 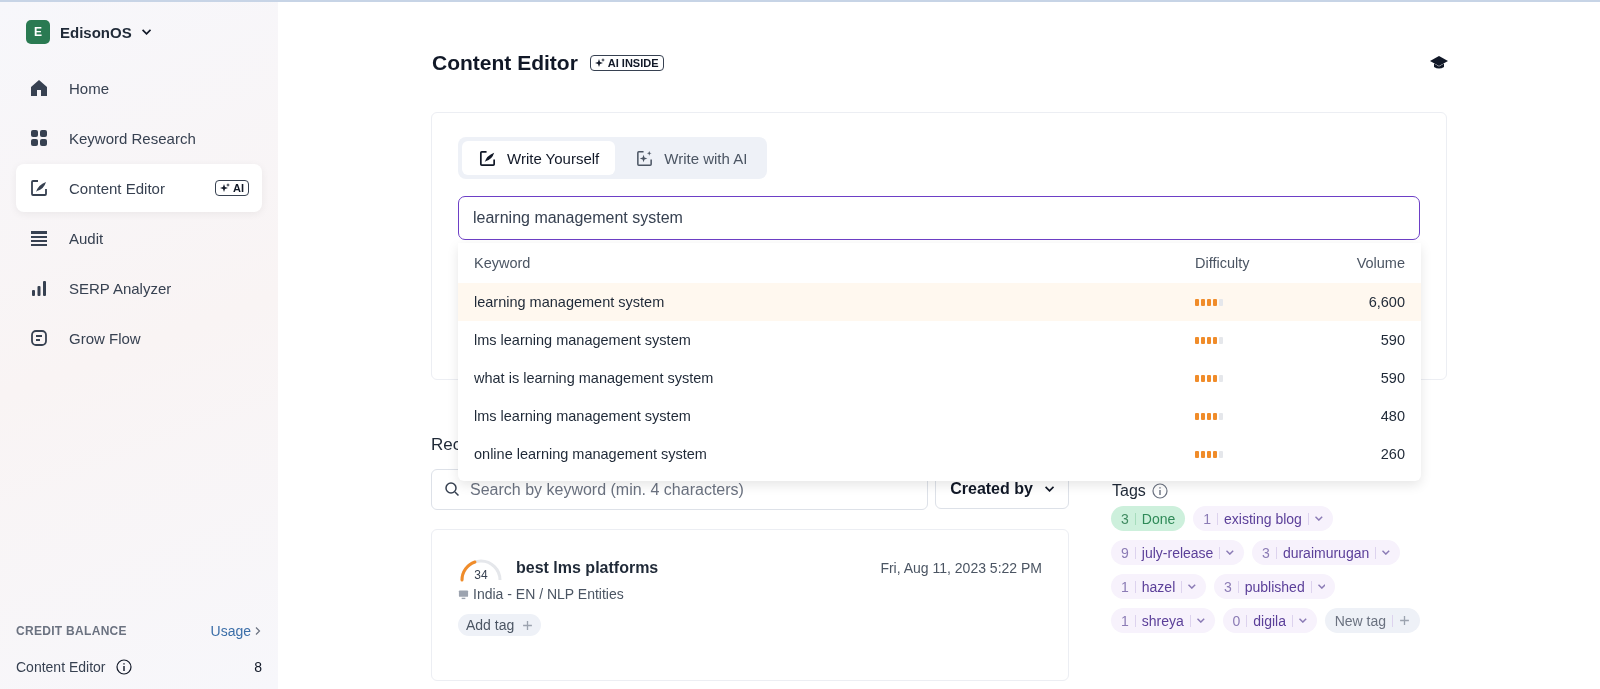 What do you see at coordinates (258, 667) in the screenshot?
I see `credit-value: 8` at bounding box center [258, 667].